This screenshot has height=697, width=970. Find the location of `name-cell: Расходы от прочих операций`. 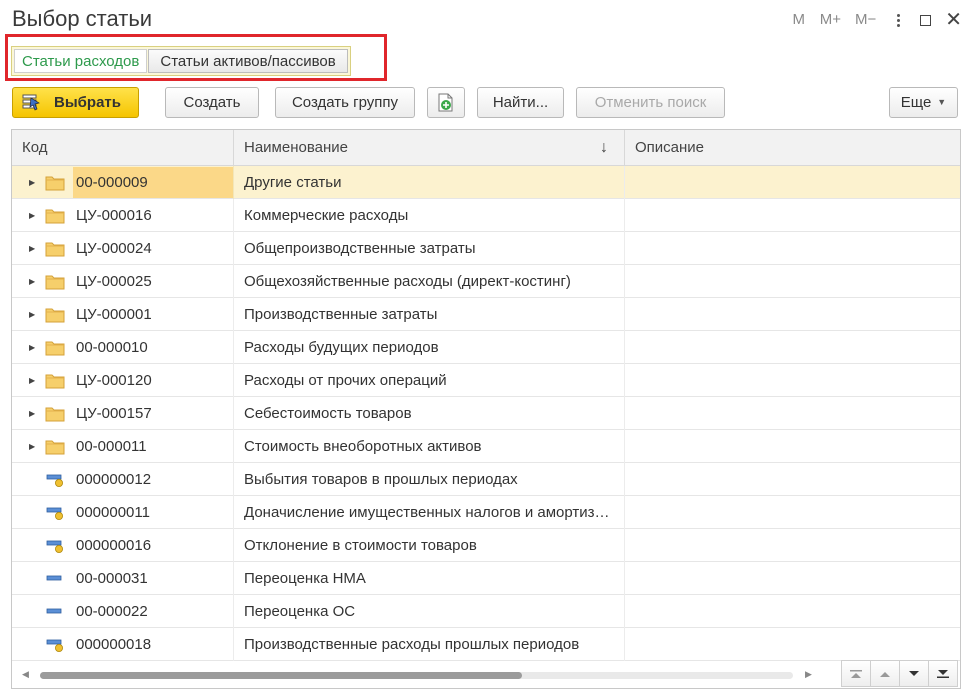

name-cell: Расходы от прочих операций is located at coordinates (429, 380).